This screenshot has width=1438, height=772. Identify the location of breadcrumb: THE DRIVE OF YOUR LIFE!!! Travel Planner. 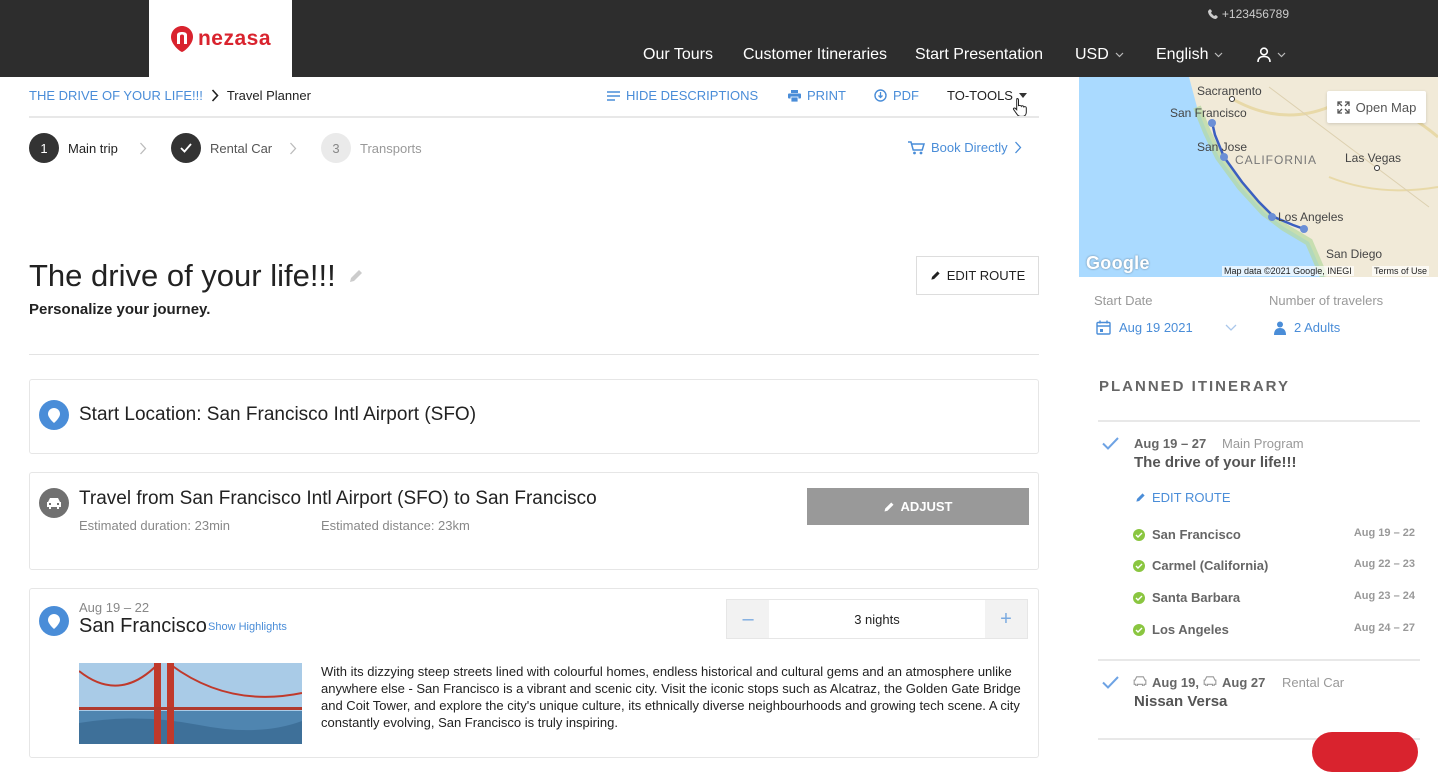
(170, 95).